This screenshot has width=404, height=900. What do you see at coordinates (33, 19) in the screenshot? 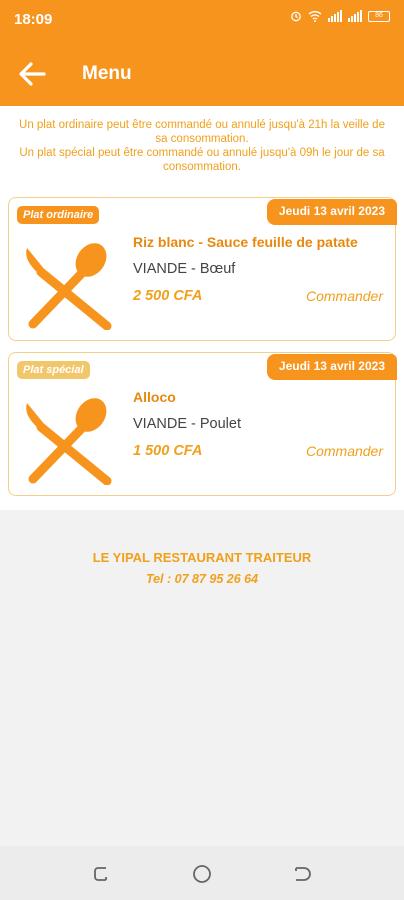
I see `status-time: 18:09` at bounding box center [33, 19].